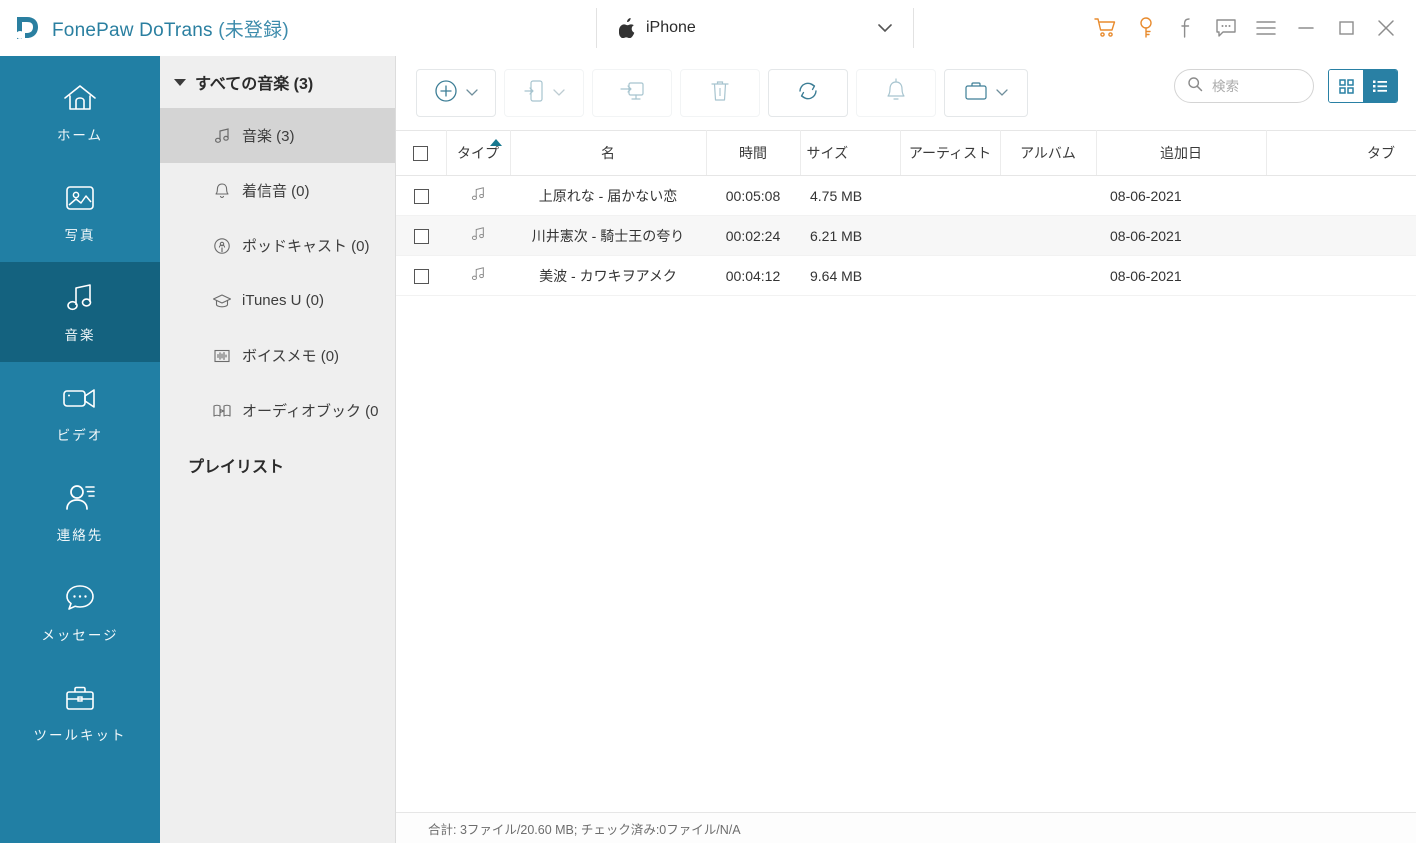  Describe the element at coordinates (1186, 28) in the screenshot. I see `facebook-icon` at that location.